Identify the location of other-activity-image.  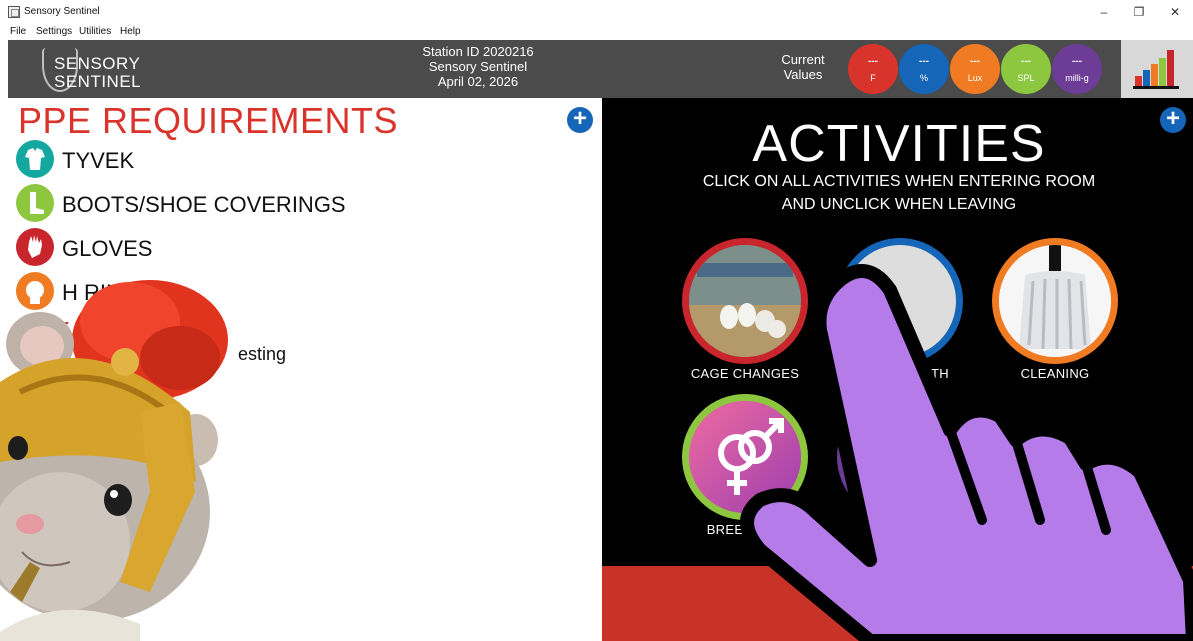
(900, 457).